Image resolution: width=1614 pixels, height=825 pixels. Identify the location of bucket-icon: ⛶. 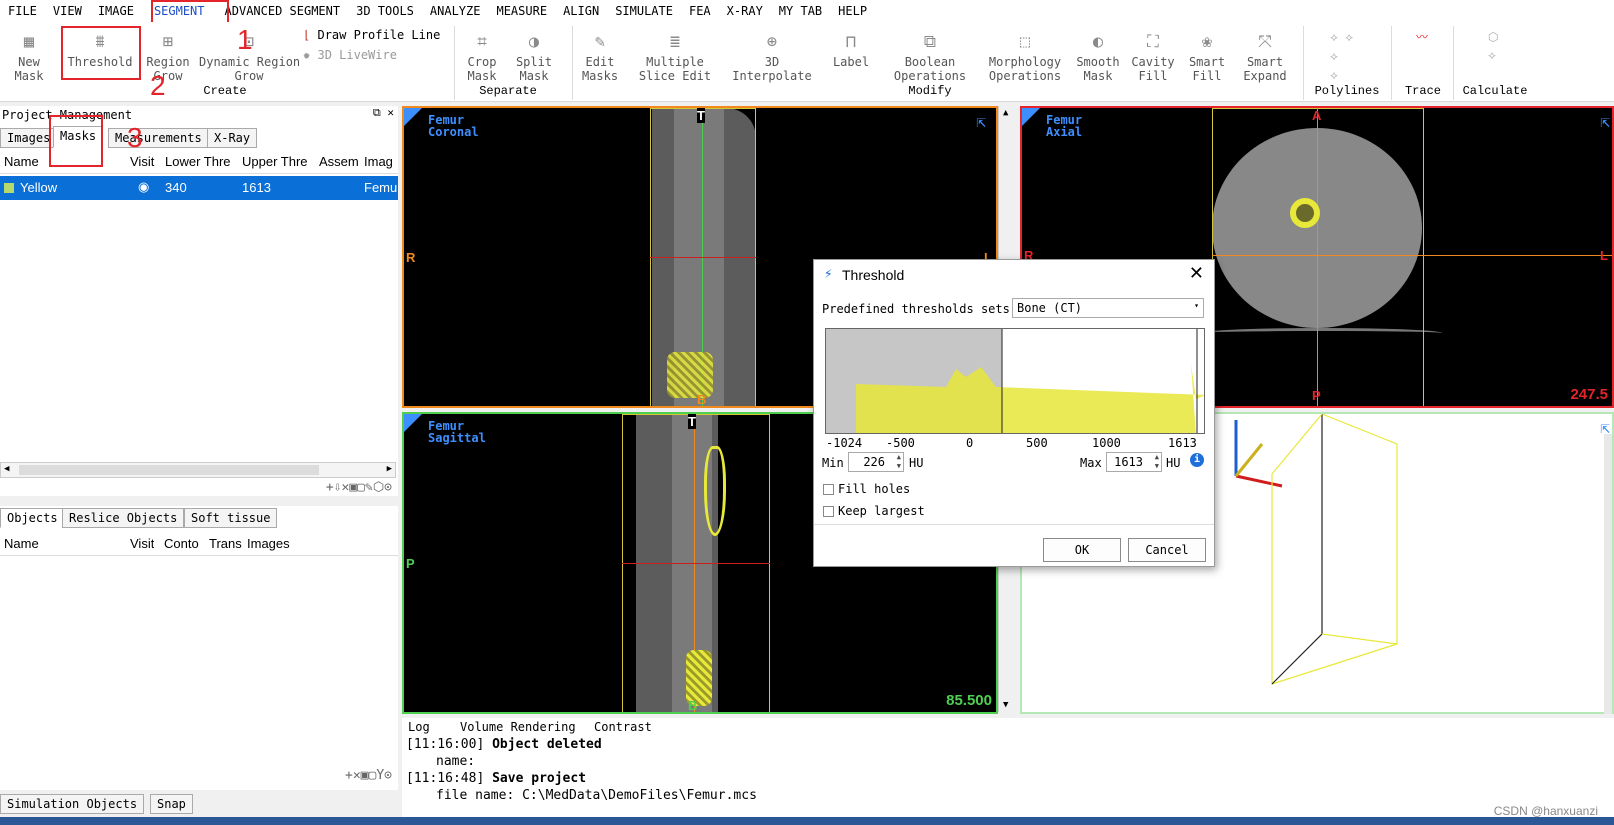
(1153, 42).